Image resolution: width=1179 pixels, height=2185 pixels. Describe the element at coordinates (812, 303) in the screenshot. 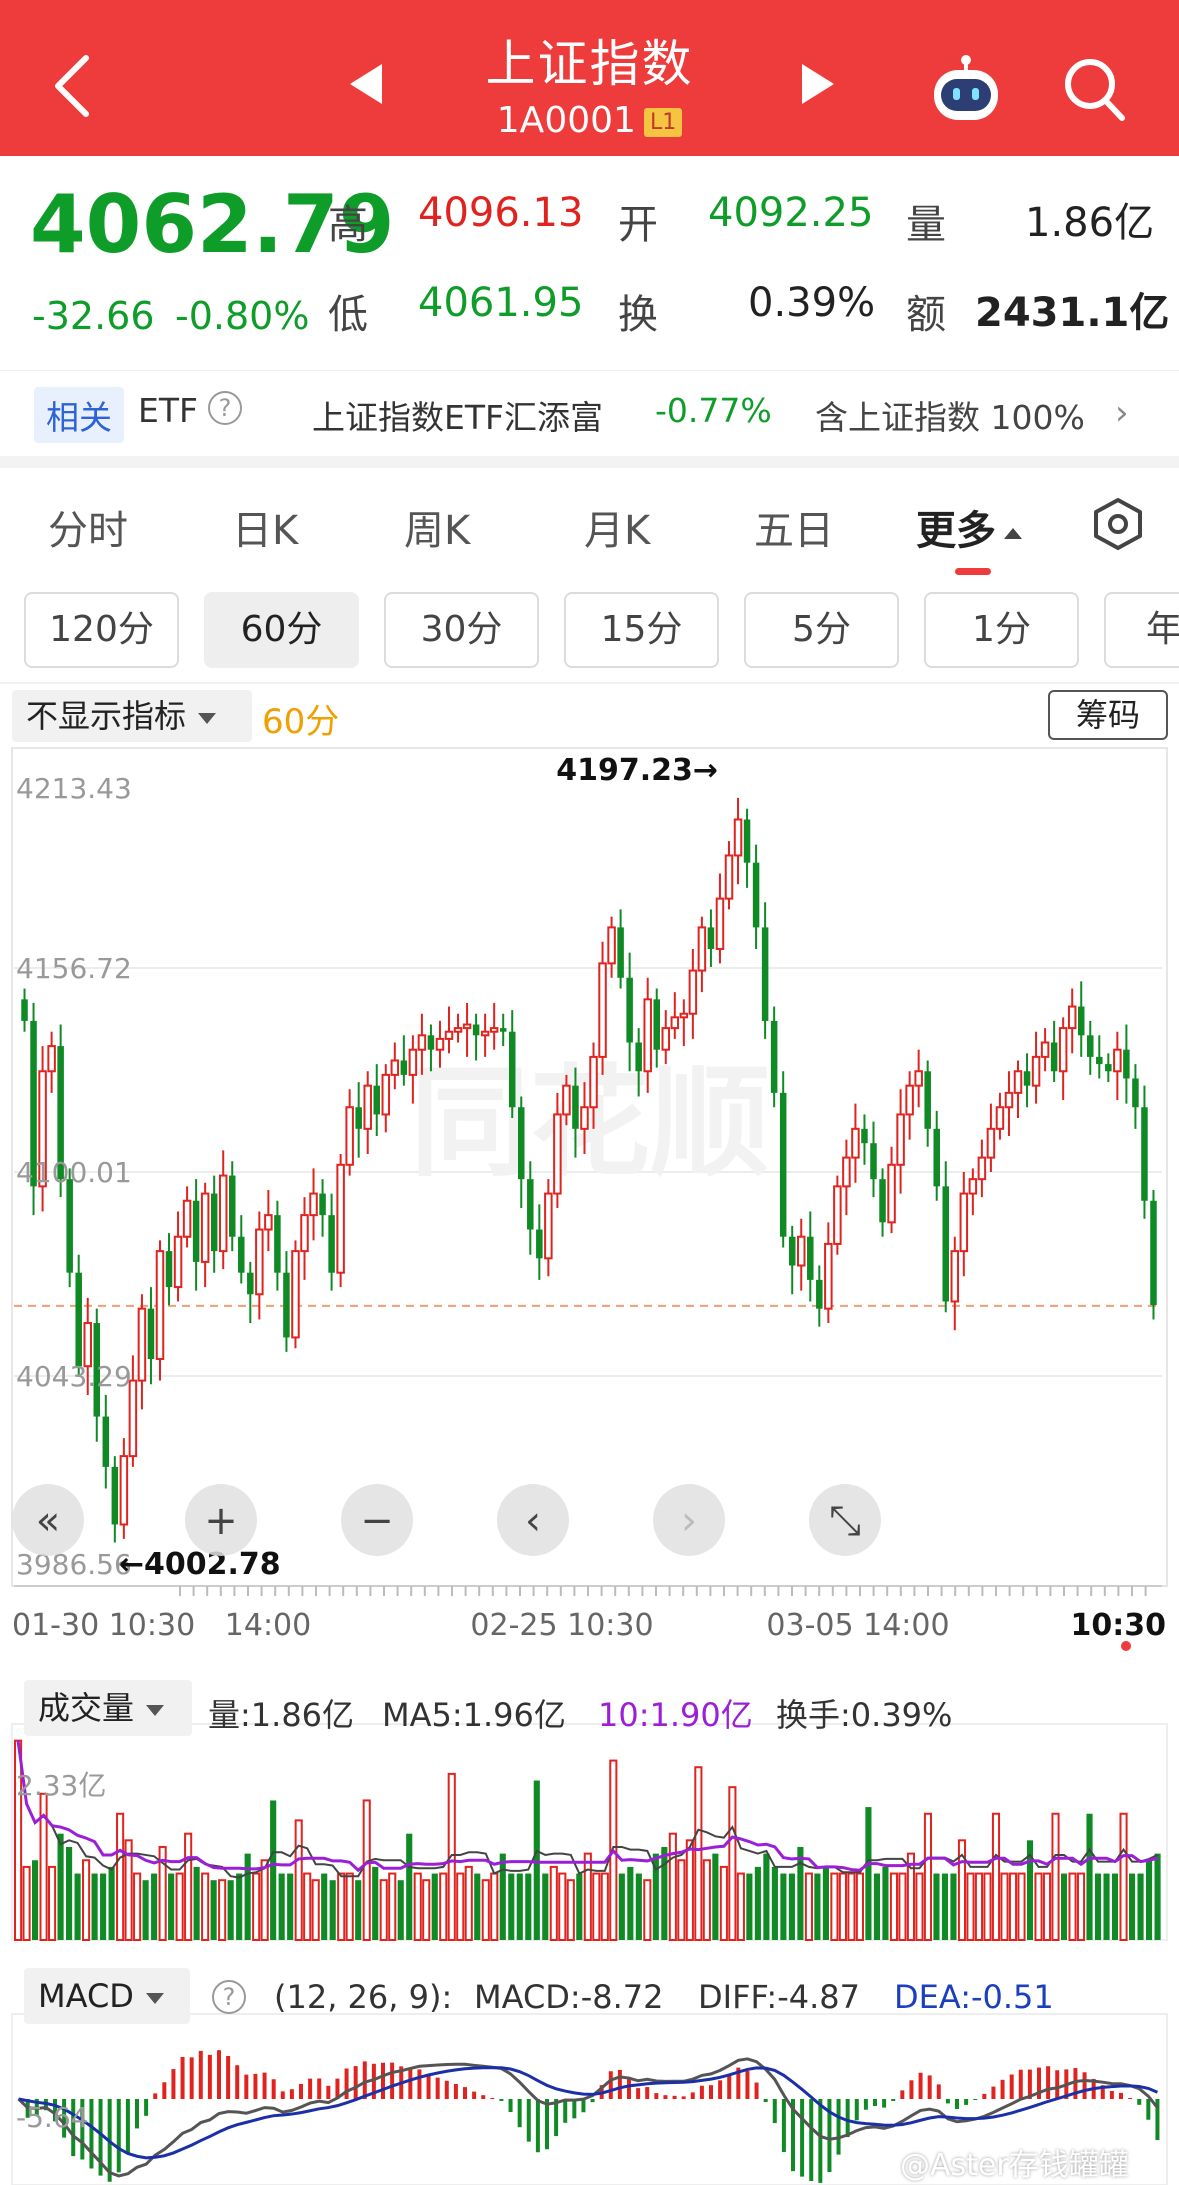

I see `turnover-value: 0.39%` at that location.